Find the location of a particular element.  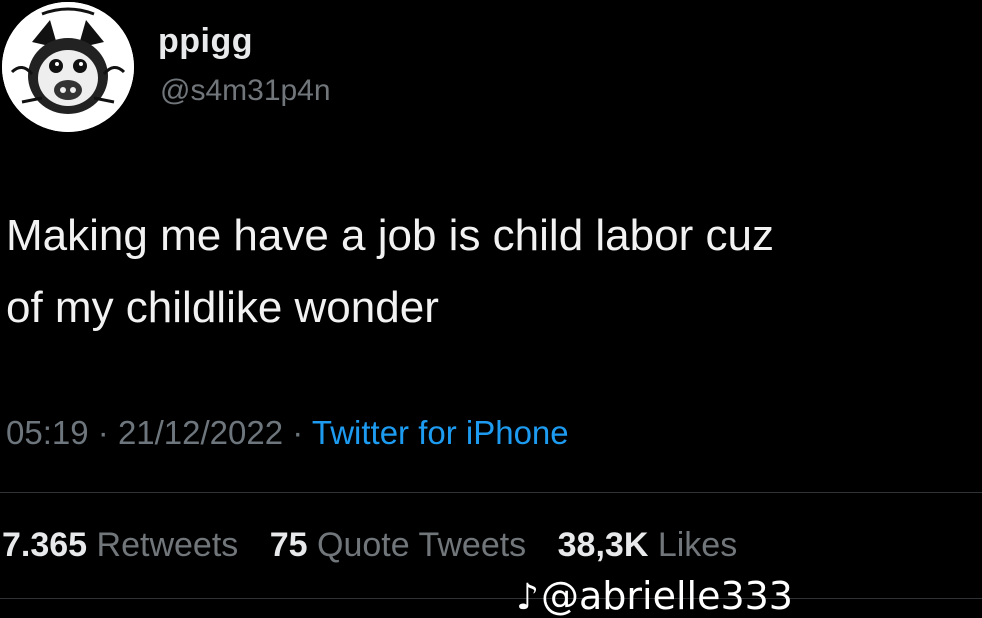

tweet-text-line: of my childlike wonder is located at coordinates (222, 307).